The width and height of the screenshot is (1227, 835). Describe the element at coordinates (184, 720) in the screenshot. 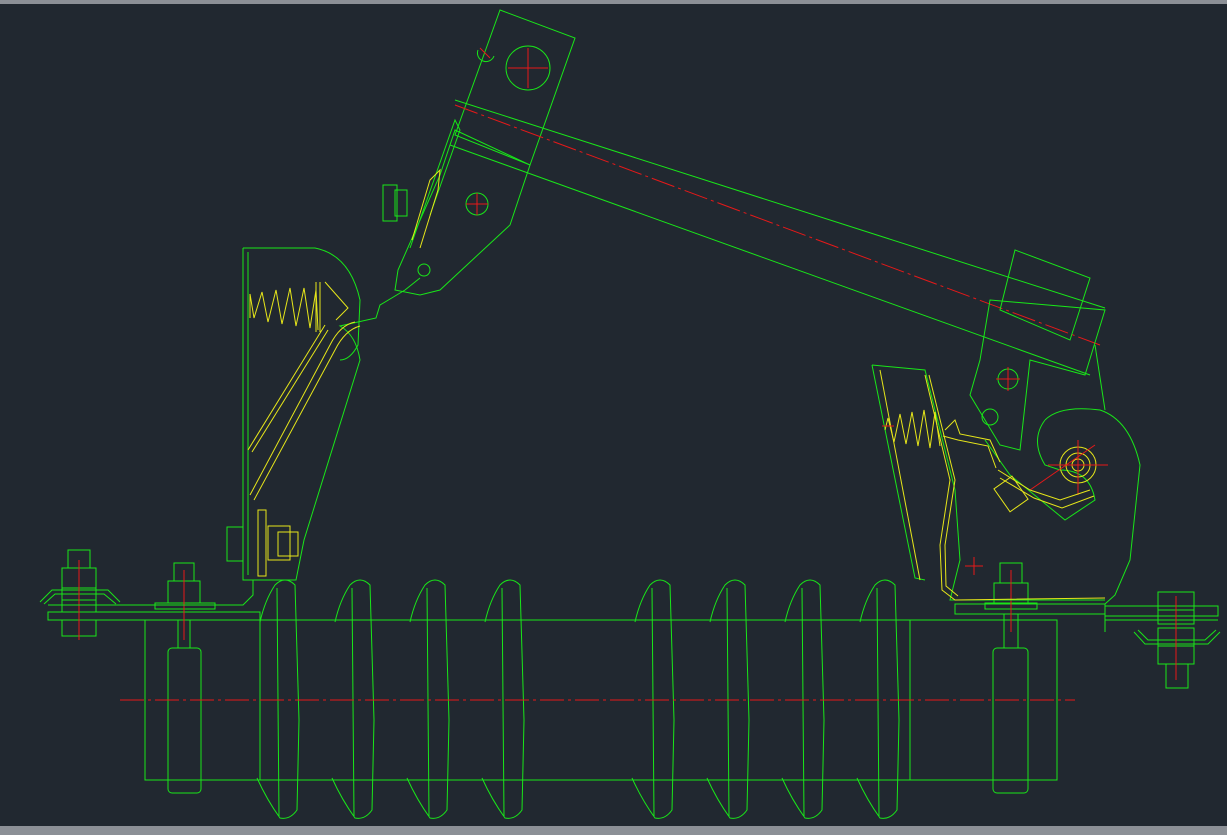

I see `left-end-cap` at that location.